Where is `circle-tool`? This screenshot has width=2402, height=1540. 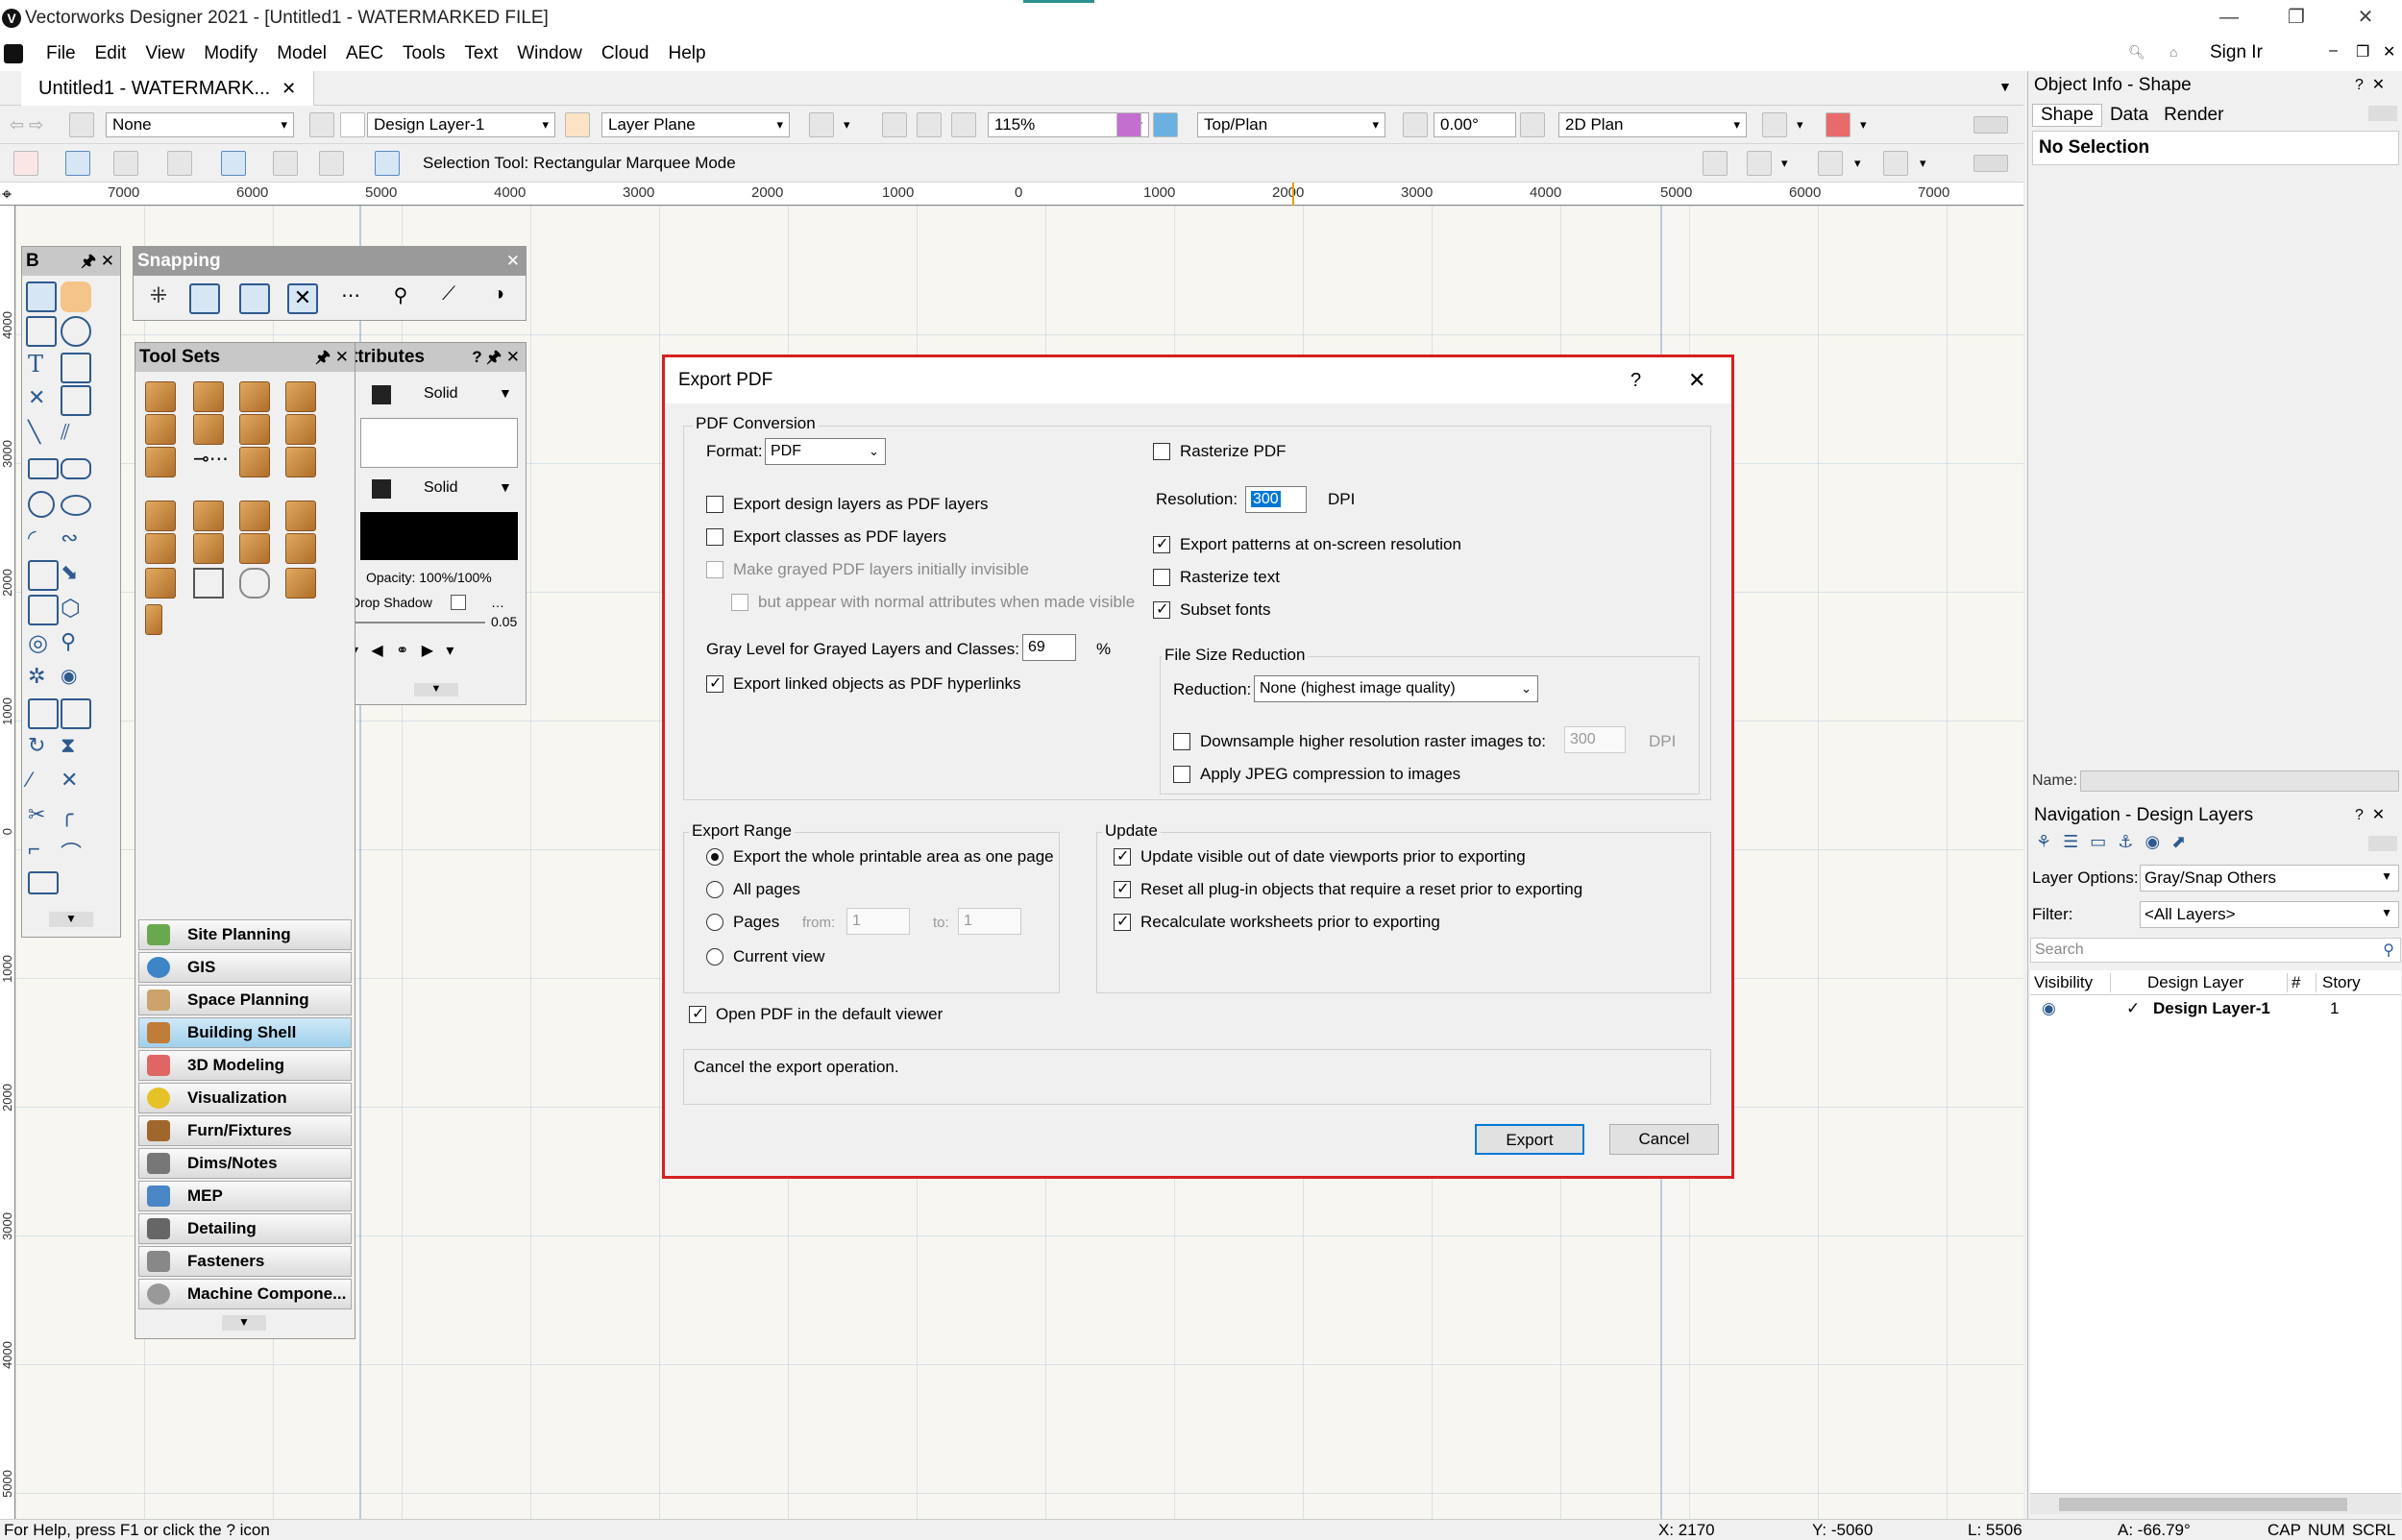
circle-tool is located at coordinates (41, 505).